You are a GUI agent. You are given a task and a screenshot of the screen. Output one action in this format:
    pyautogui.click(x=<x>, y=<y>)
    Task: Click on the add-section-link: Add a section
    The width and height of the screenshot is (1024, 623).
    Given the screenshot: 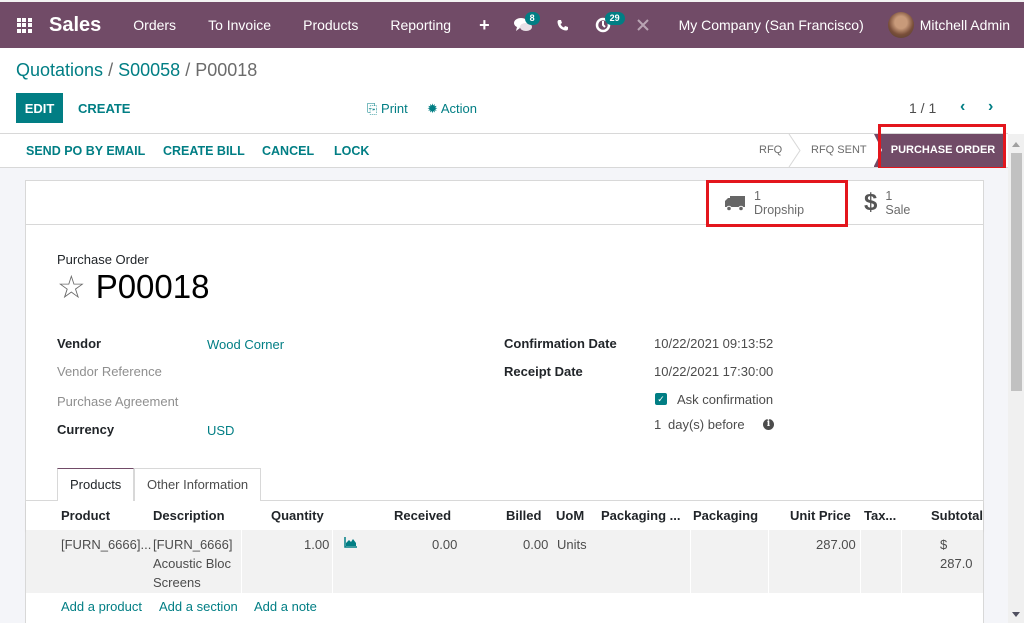 What is the action you would take?
    pyautogui.click(x=198, y=606)
    